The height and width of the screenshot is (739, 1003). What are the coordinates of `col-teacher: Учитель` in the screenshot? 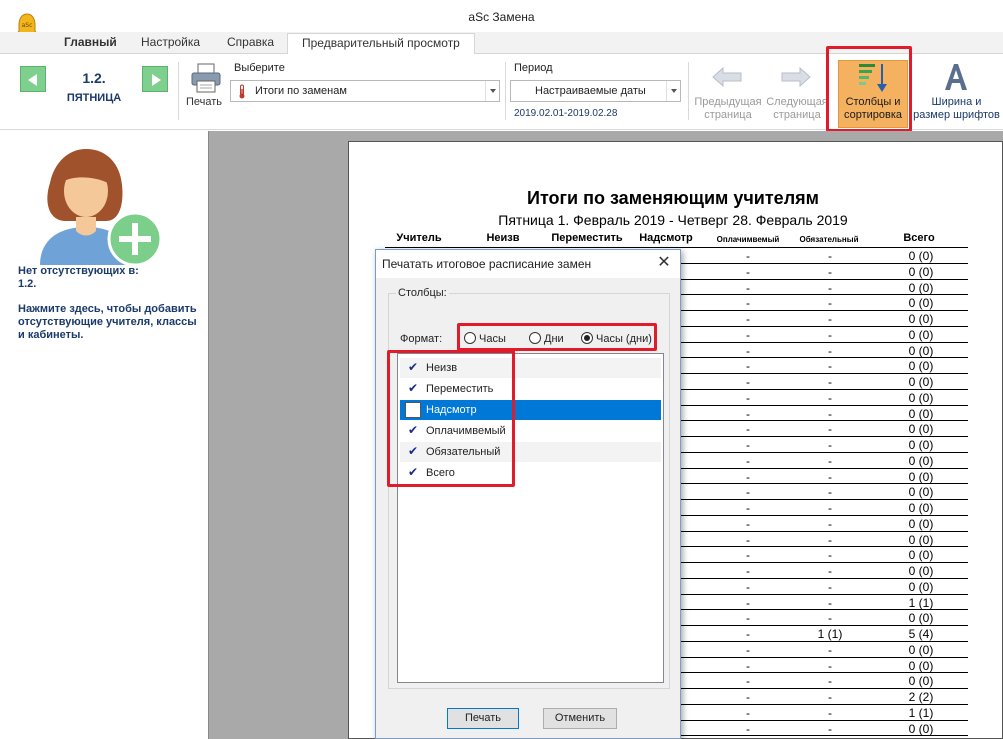 It's located at (419, 238).